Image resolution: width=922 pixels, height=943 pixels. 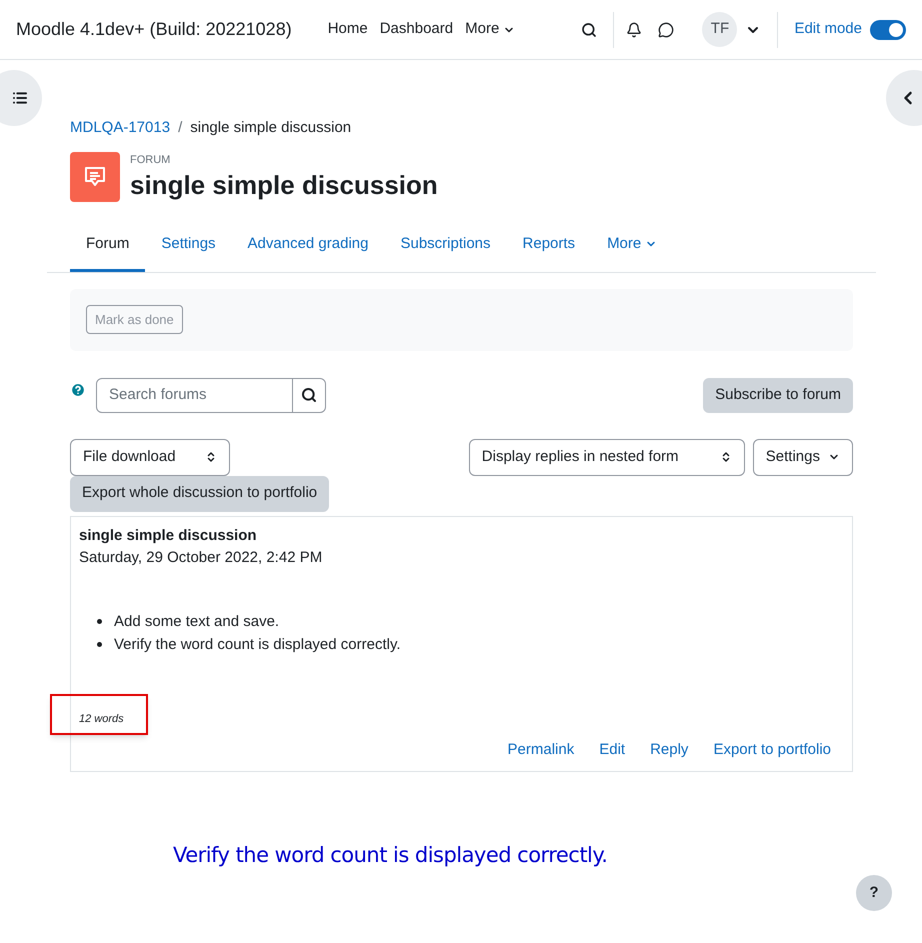 I want to click on post-action-link: Edit, so click(x=612, y=750).